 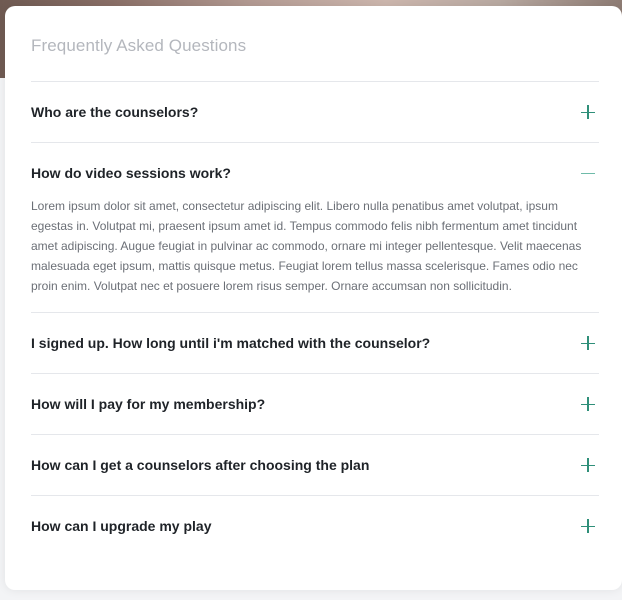 I want to click on minus-icon, so click(x=588, y=173).